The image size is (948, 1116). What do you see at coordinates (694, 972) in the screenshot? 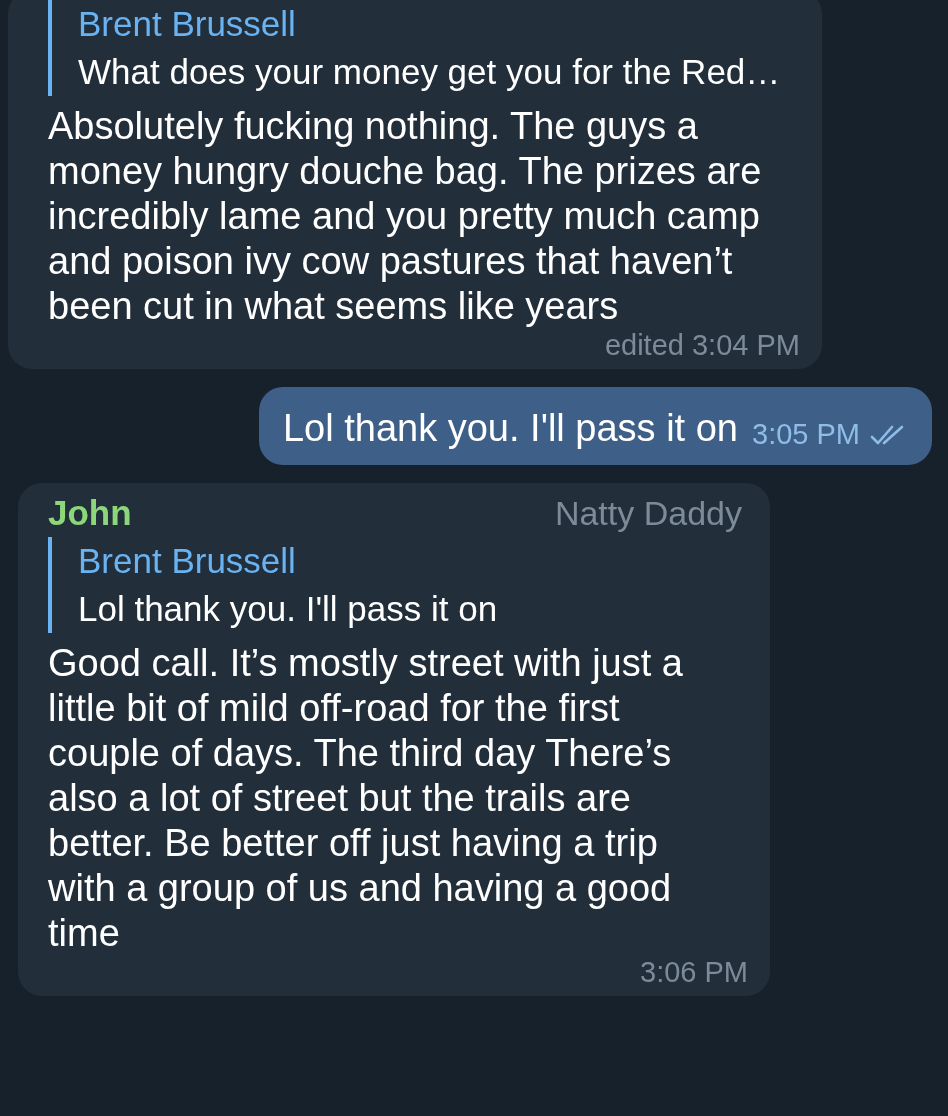
I see `message-time: 3:06 PM` at bounding box center [694, 972].